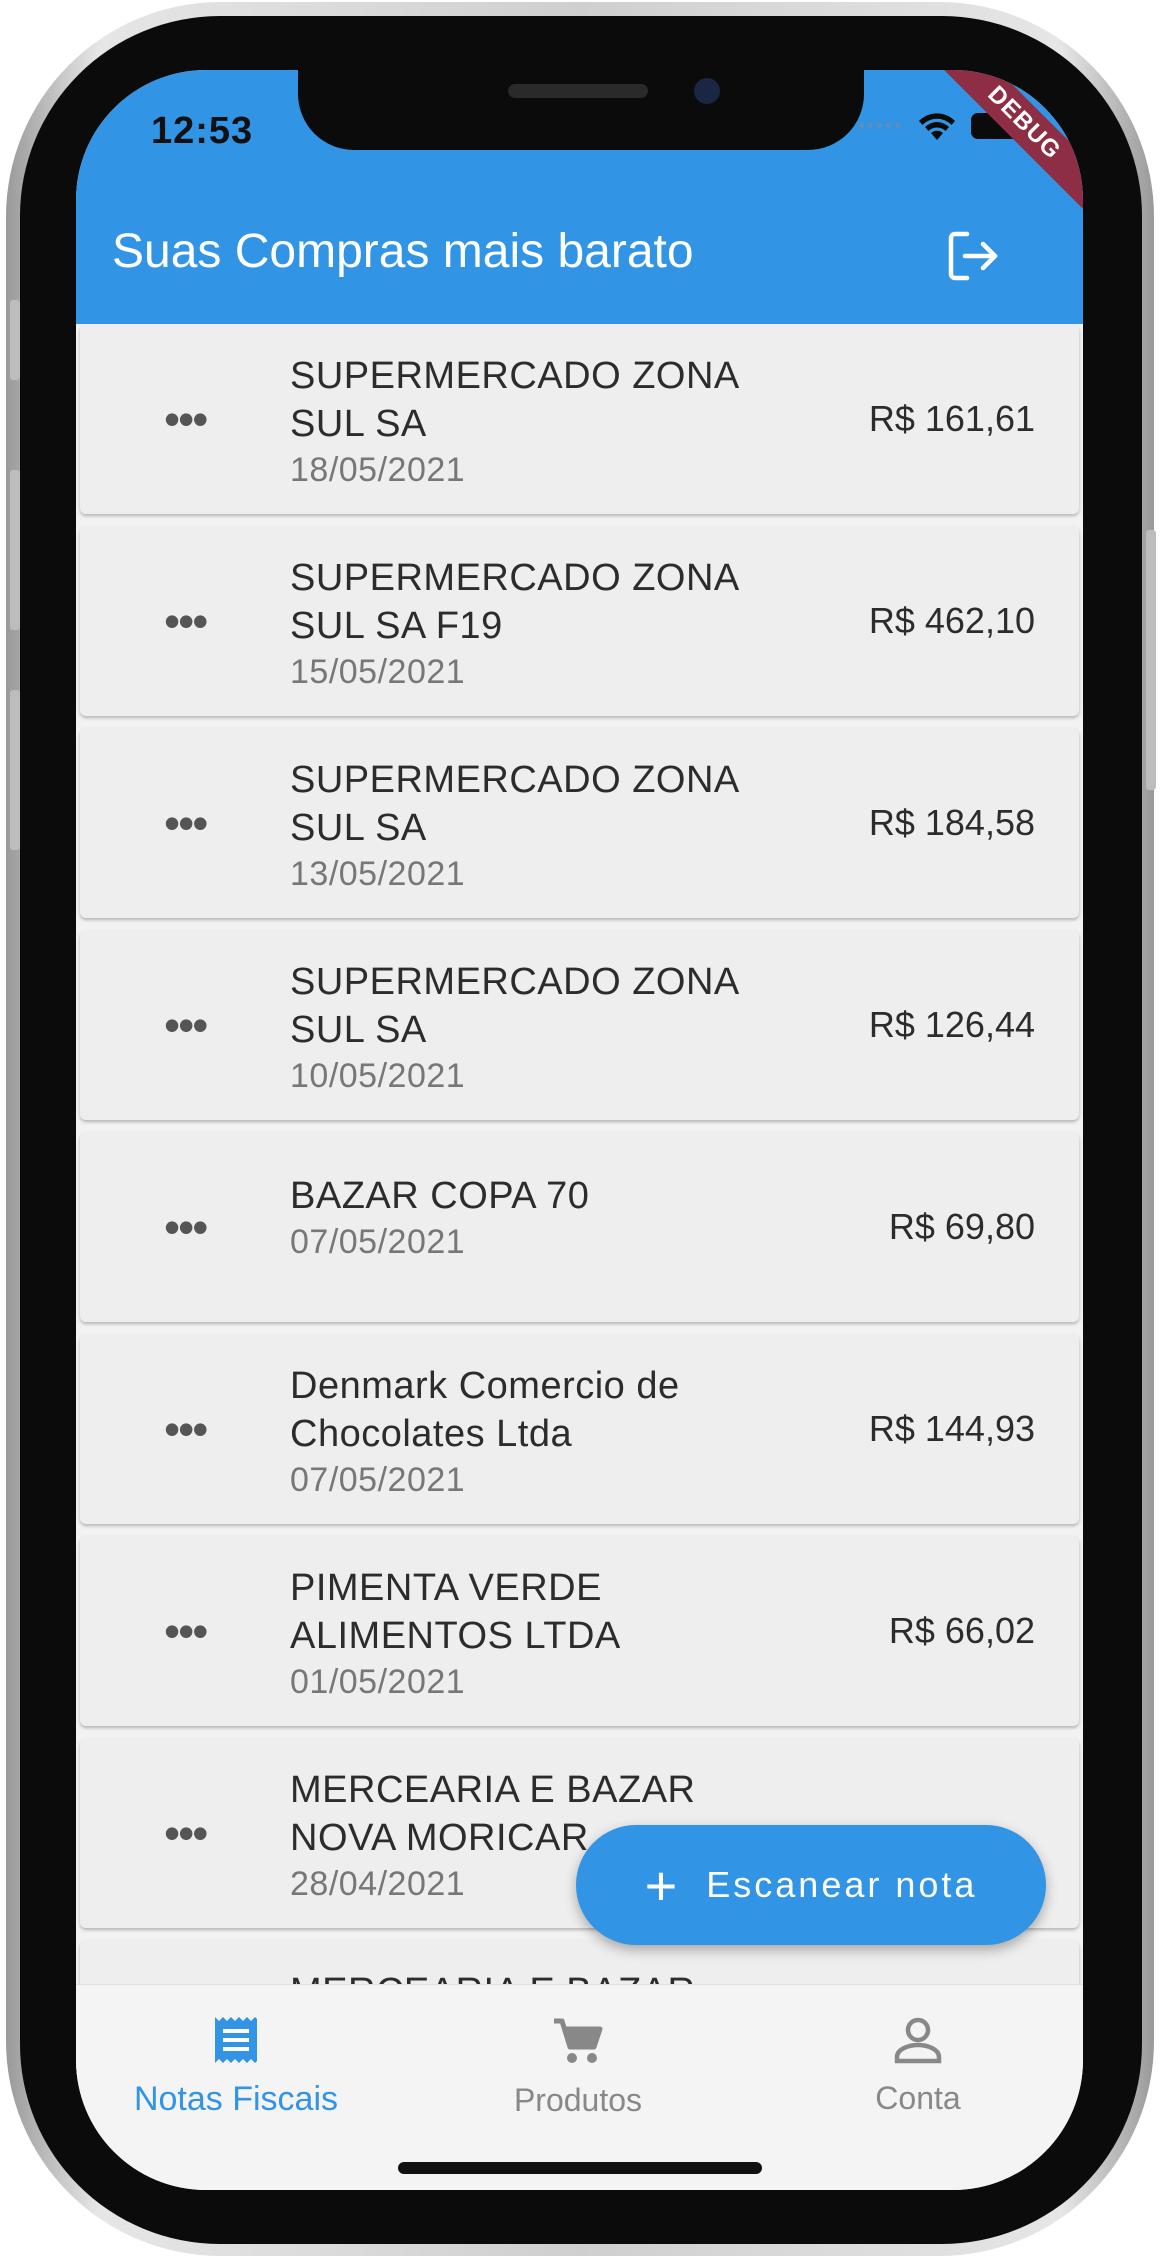  I want to click on receipt-price: R$ 161,61, so click(951, 418).